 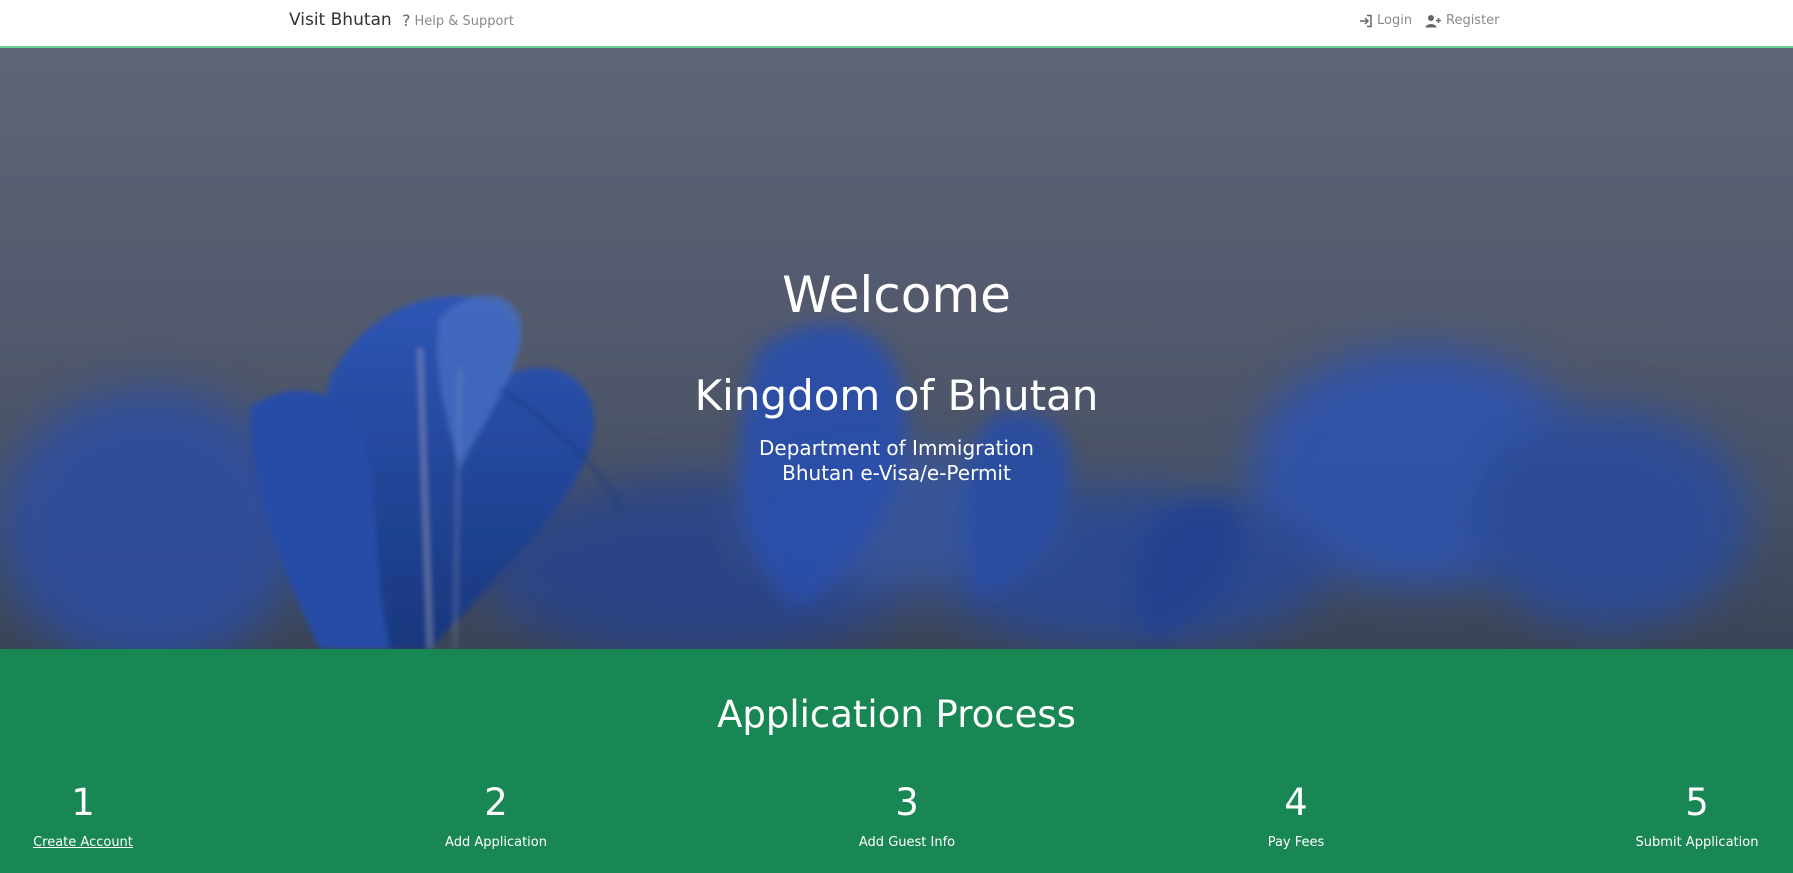 I want to click on step-number: 4, so click(x=1296, y=802).